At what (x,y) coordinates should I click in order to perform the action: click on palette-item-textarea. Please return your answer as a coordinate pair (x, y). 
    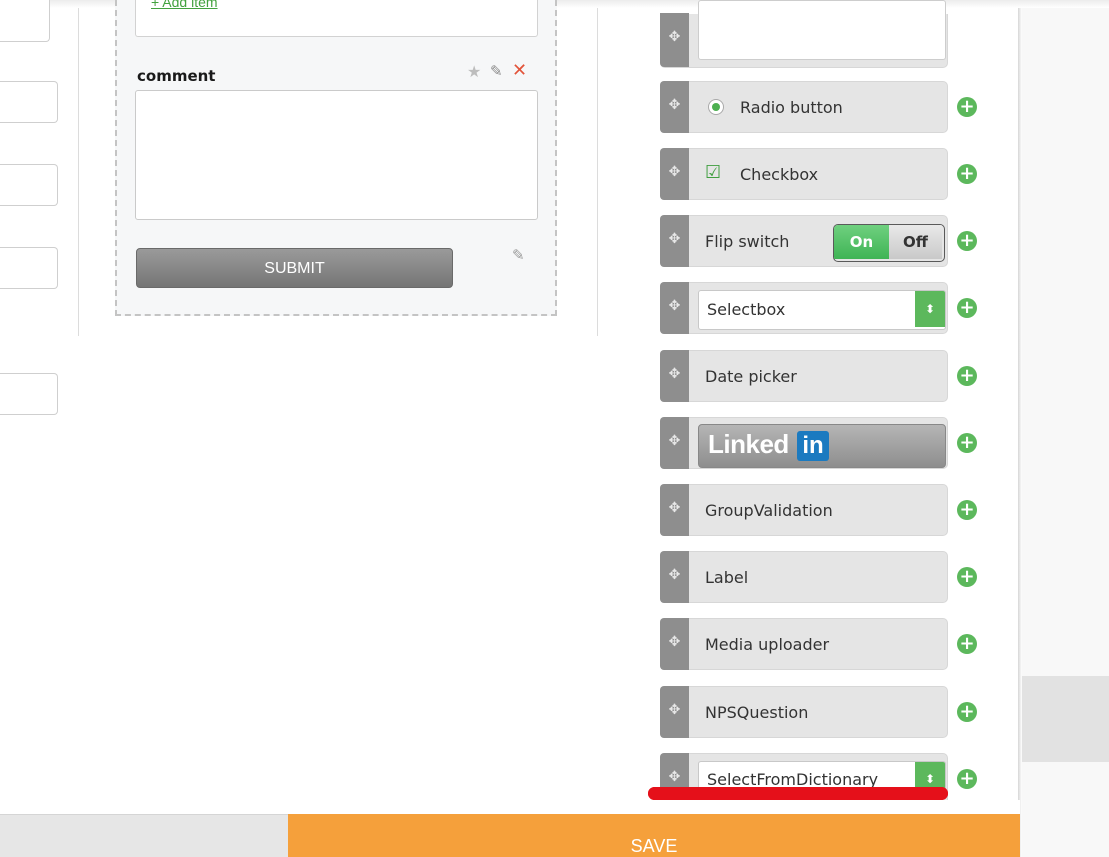
    Looking at the image, I should click on (804, 34).